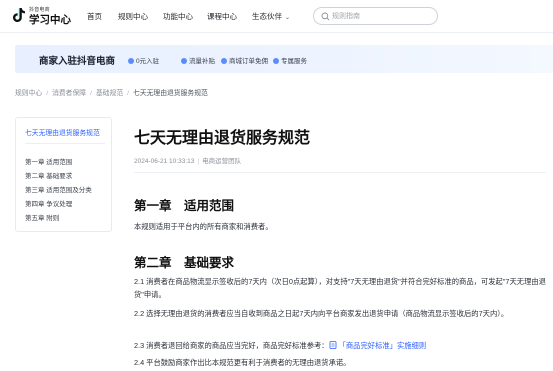  Describe the element at coordinates (48, 175) in the screenshot. I see `toc-item: 第二章 基础要求` at that location.